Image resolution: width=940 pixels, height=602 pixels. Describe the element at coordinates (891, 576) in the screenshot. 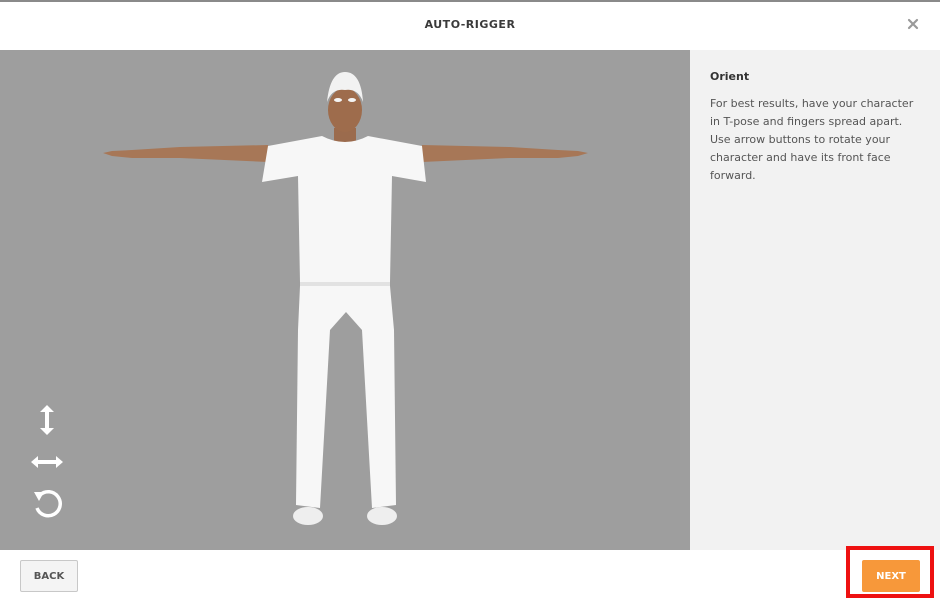

I see `next-button: NEXT` at that location.